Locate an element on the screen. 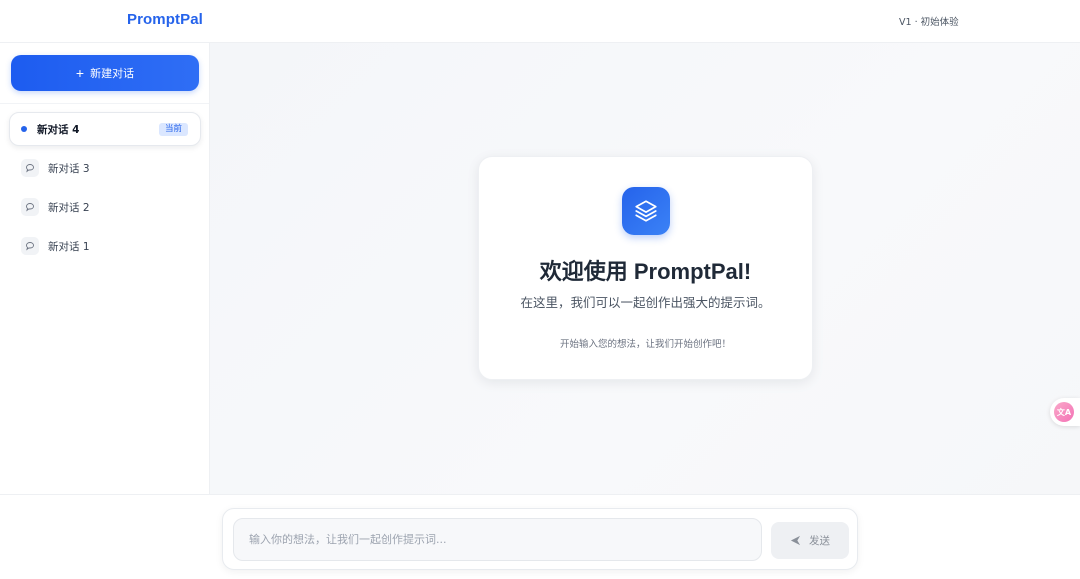  brand-logo: PromptPal is located at coordinates (165, 19).